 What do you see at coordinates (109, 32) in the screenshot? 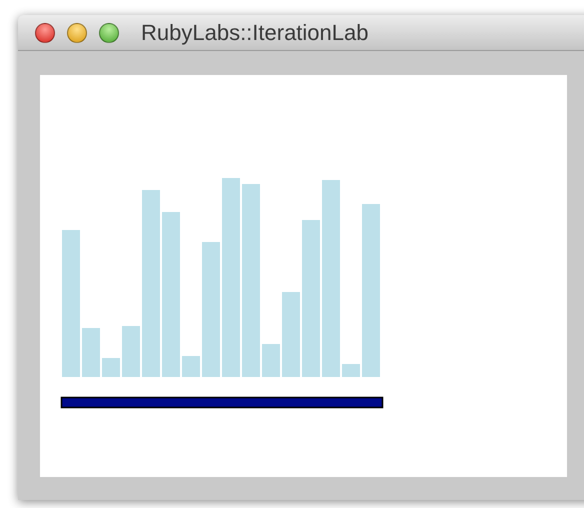
I see `zoom-button` at bounding box center [109, 32].